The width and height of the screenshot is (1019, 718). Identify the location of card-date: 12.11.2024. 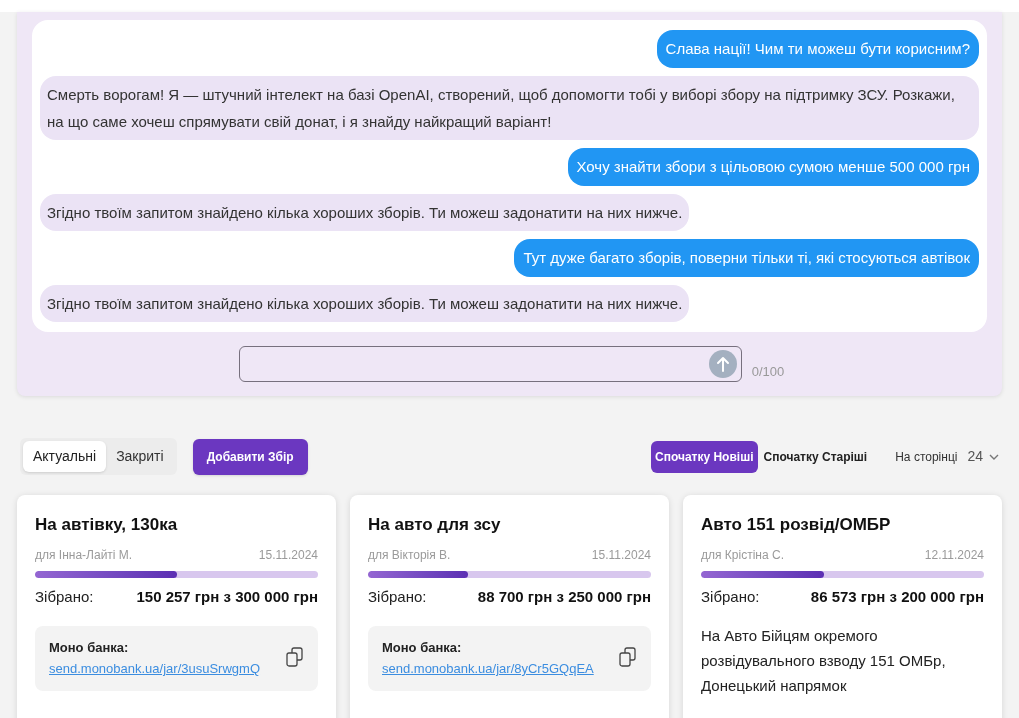
(954, 555).